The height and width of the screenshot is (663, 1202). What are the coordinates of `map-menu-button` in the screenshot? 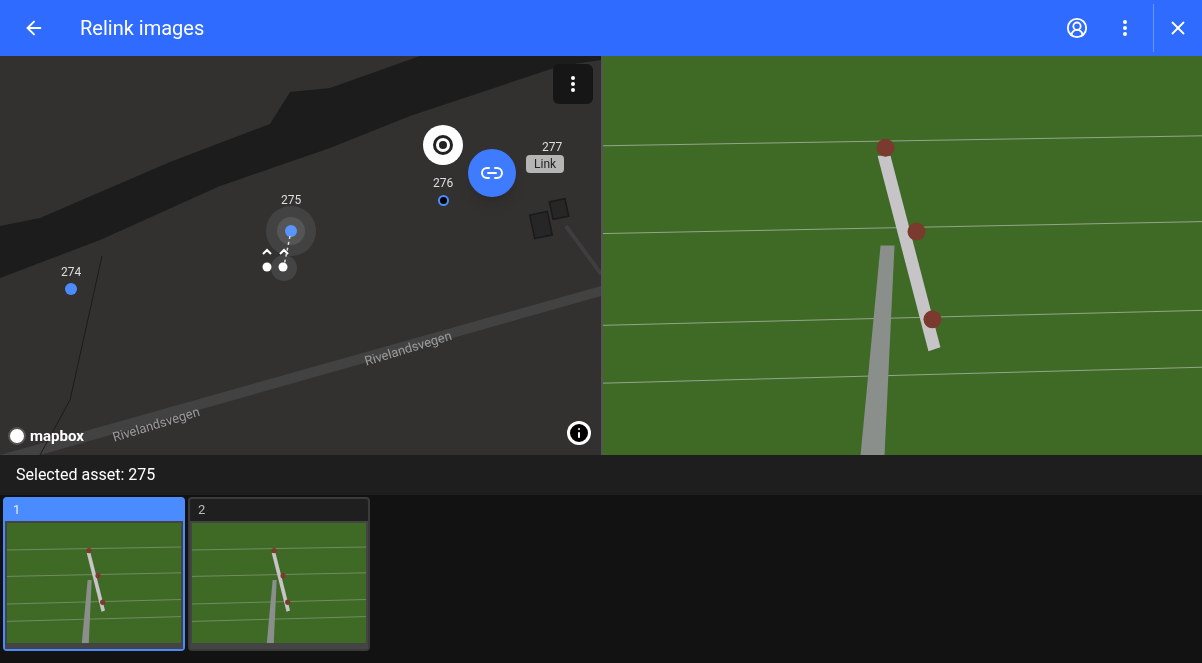 It's located at (573, 84).